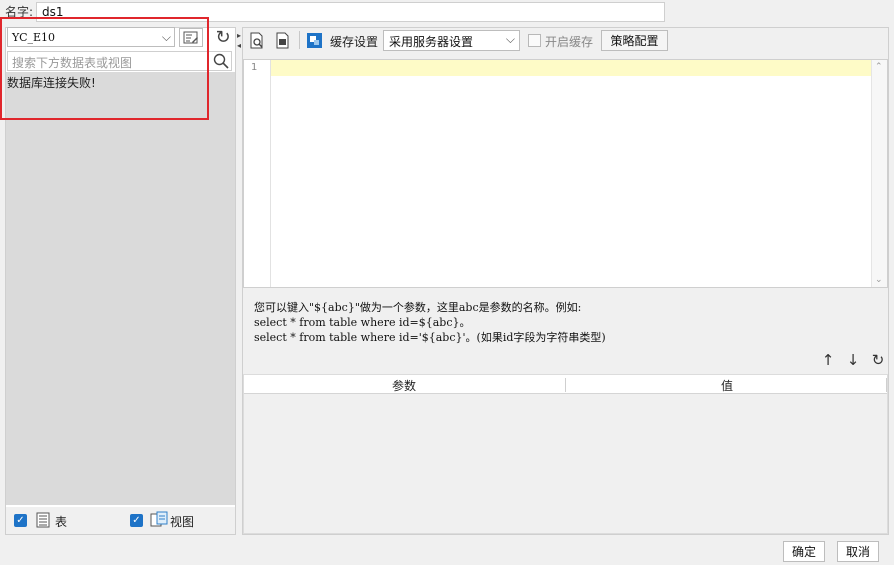 Image resolution: width=894 pixels, height=565 pixels. I want to click on preview-icon, so click(257, 40).